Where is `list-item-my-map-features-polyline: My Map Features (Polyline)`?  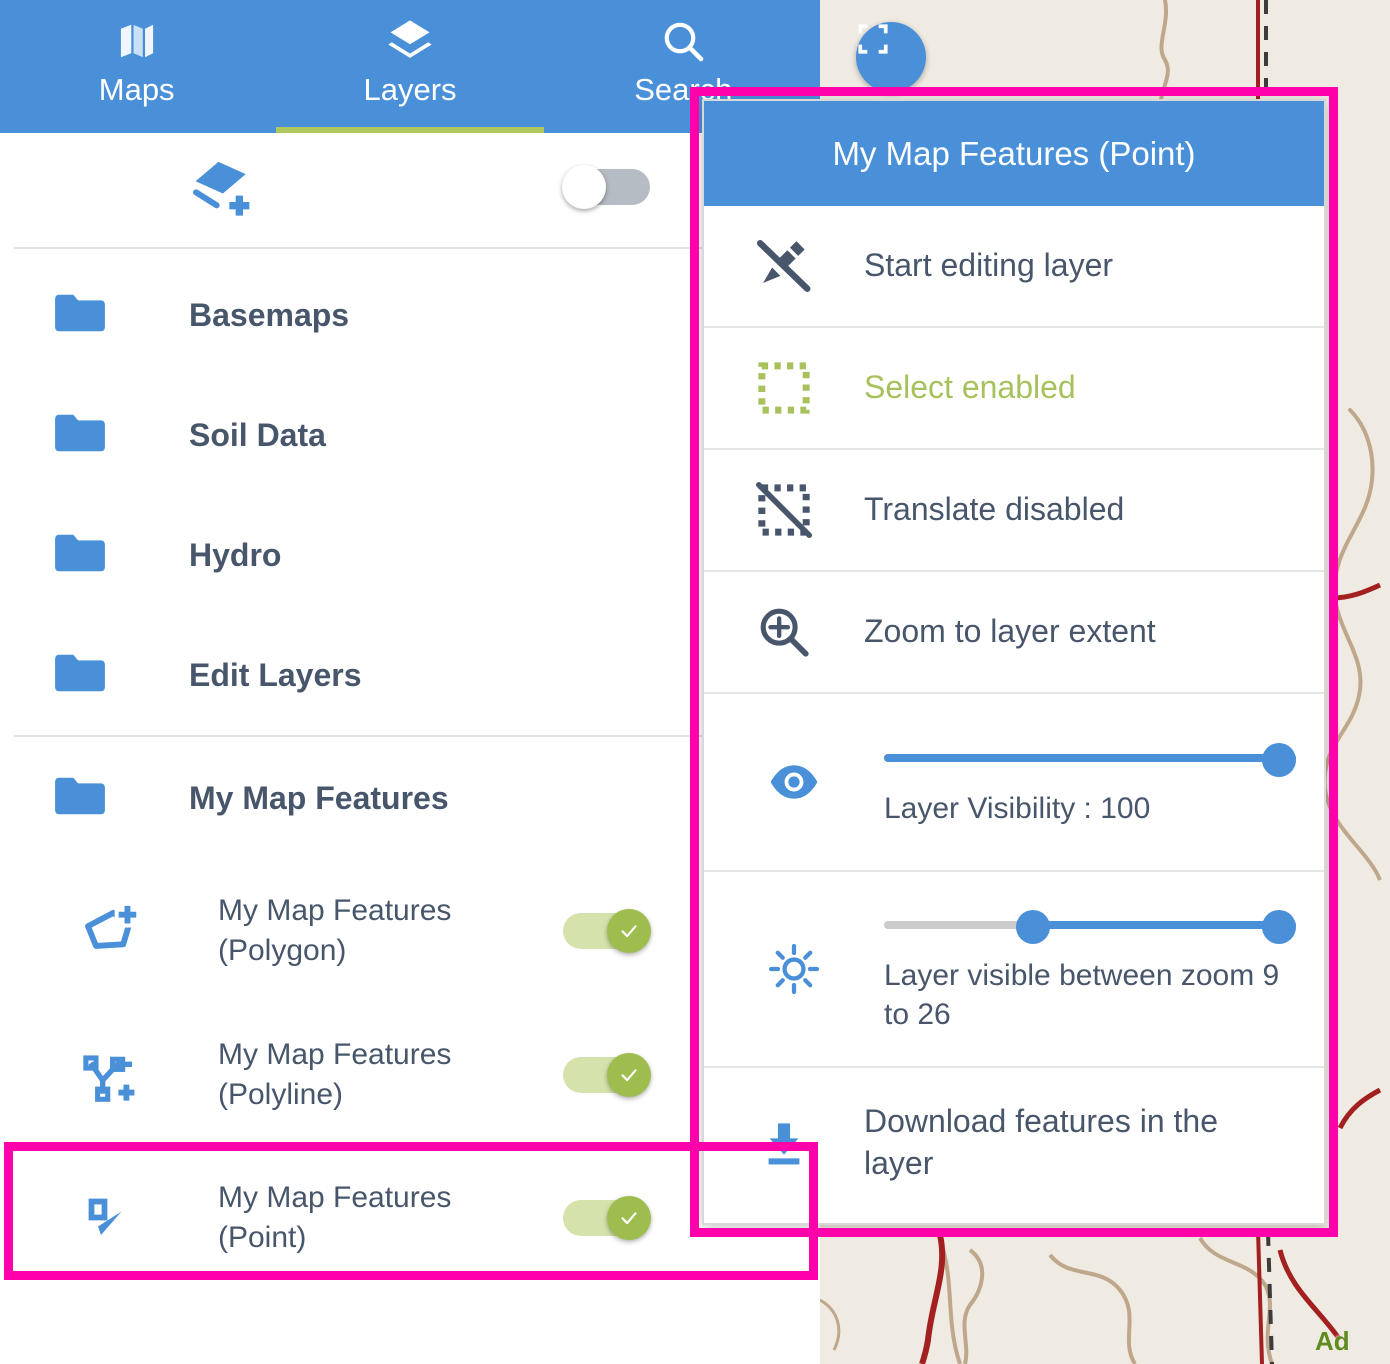
list-item-my-map-features-polyline: My Map Features (Polyline) is located at coordinates (410, 1075).